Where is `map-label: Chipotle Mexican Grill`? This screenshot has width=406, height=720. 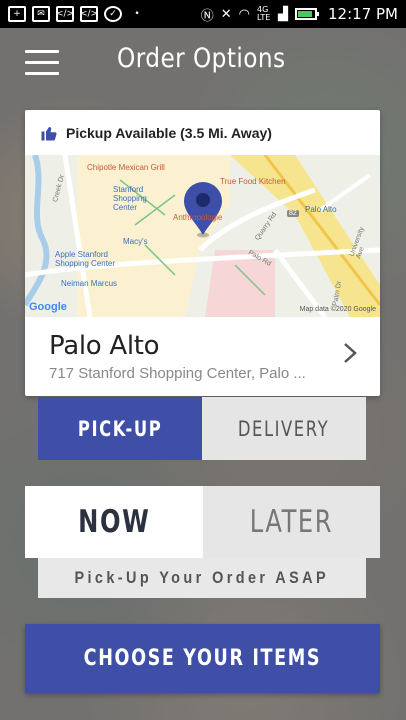 map-label: Chipotle Mexican Grill is located at coordinates (126, 167).